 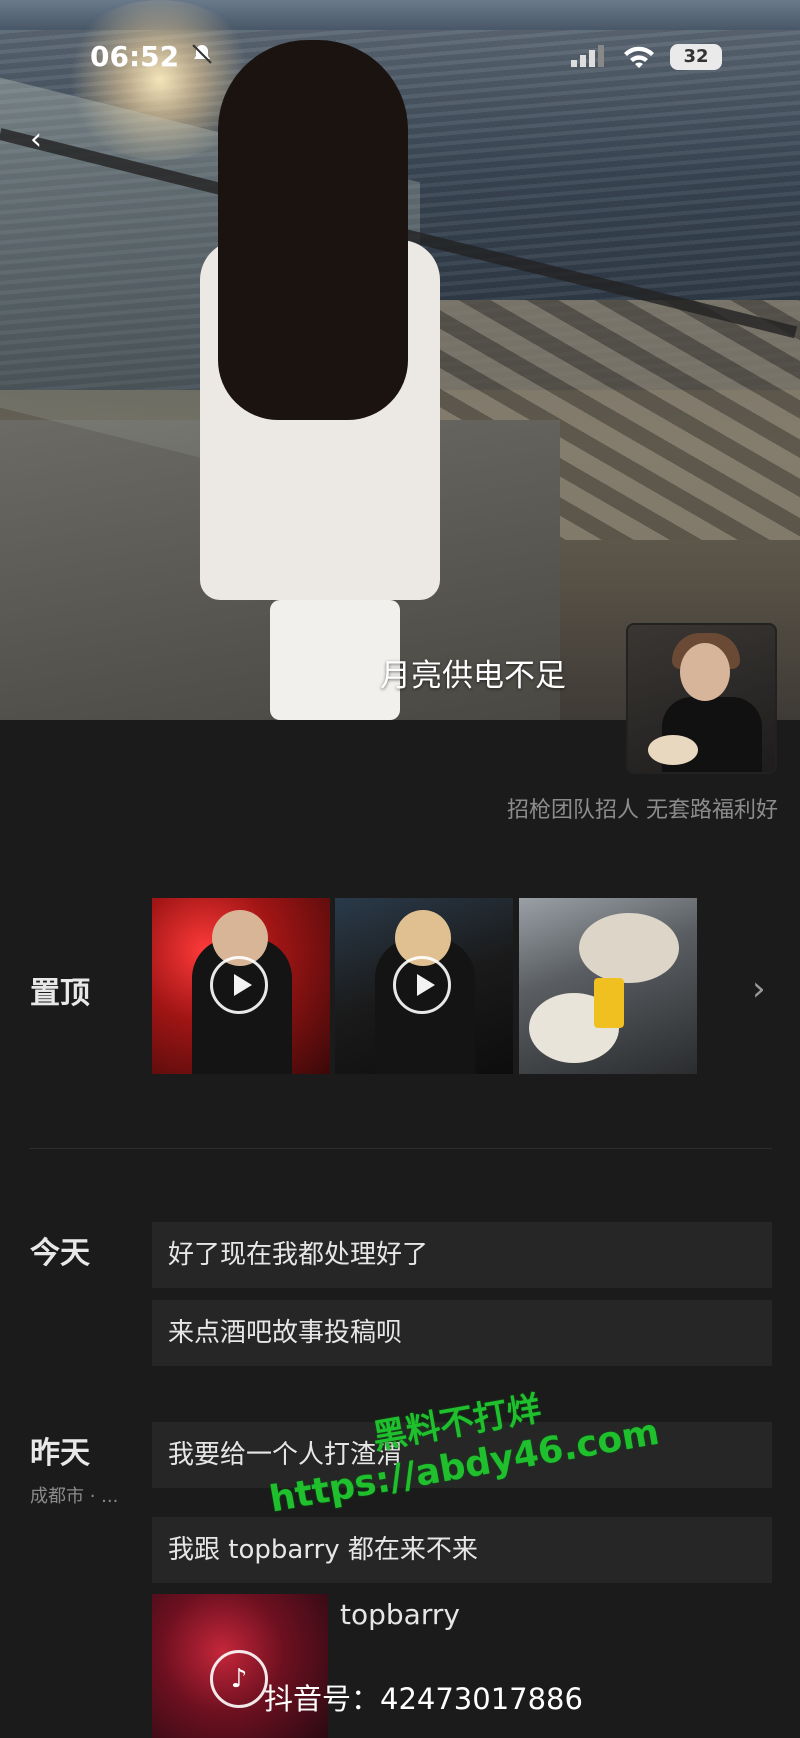 I want to click on section-divider, so click(x=401, y=1148).